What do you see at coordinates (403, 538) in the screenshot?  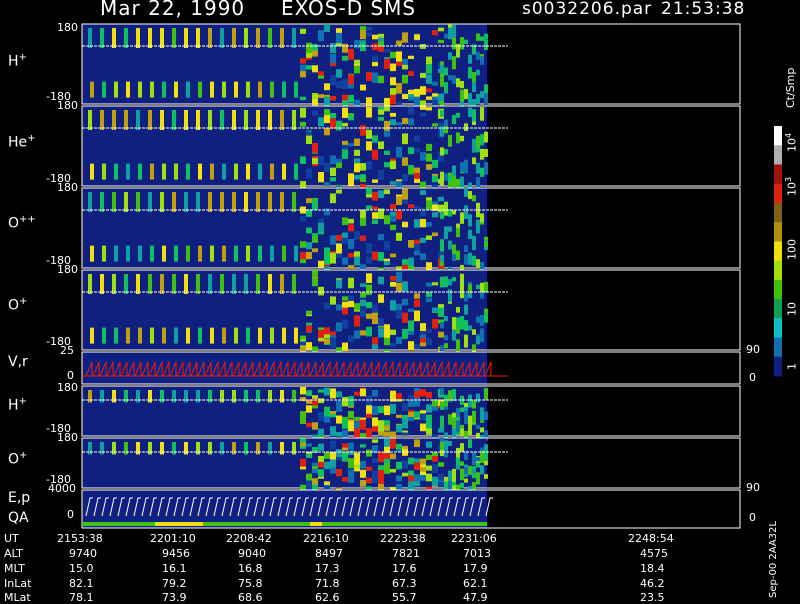 I see `footer-value-ut: 2223:38` at bounding box center [403, 538].